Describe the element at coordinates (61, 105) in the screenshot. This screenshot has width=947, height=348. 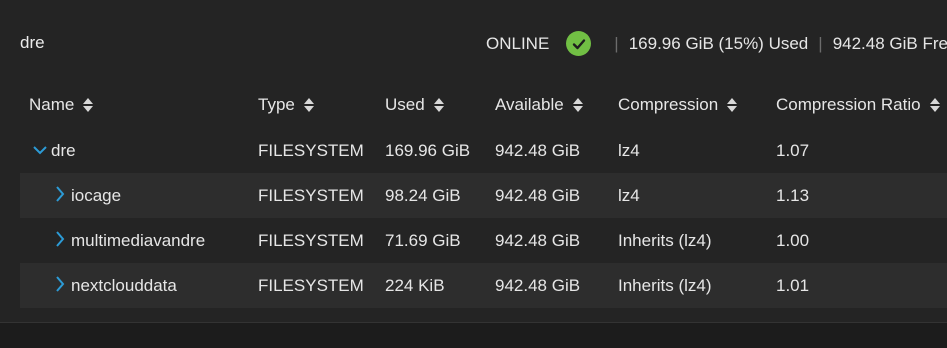
I see `column-header-name: Name` at that location.